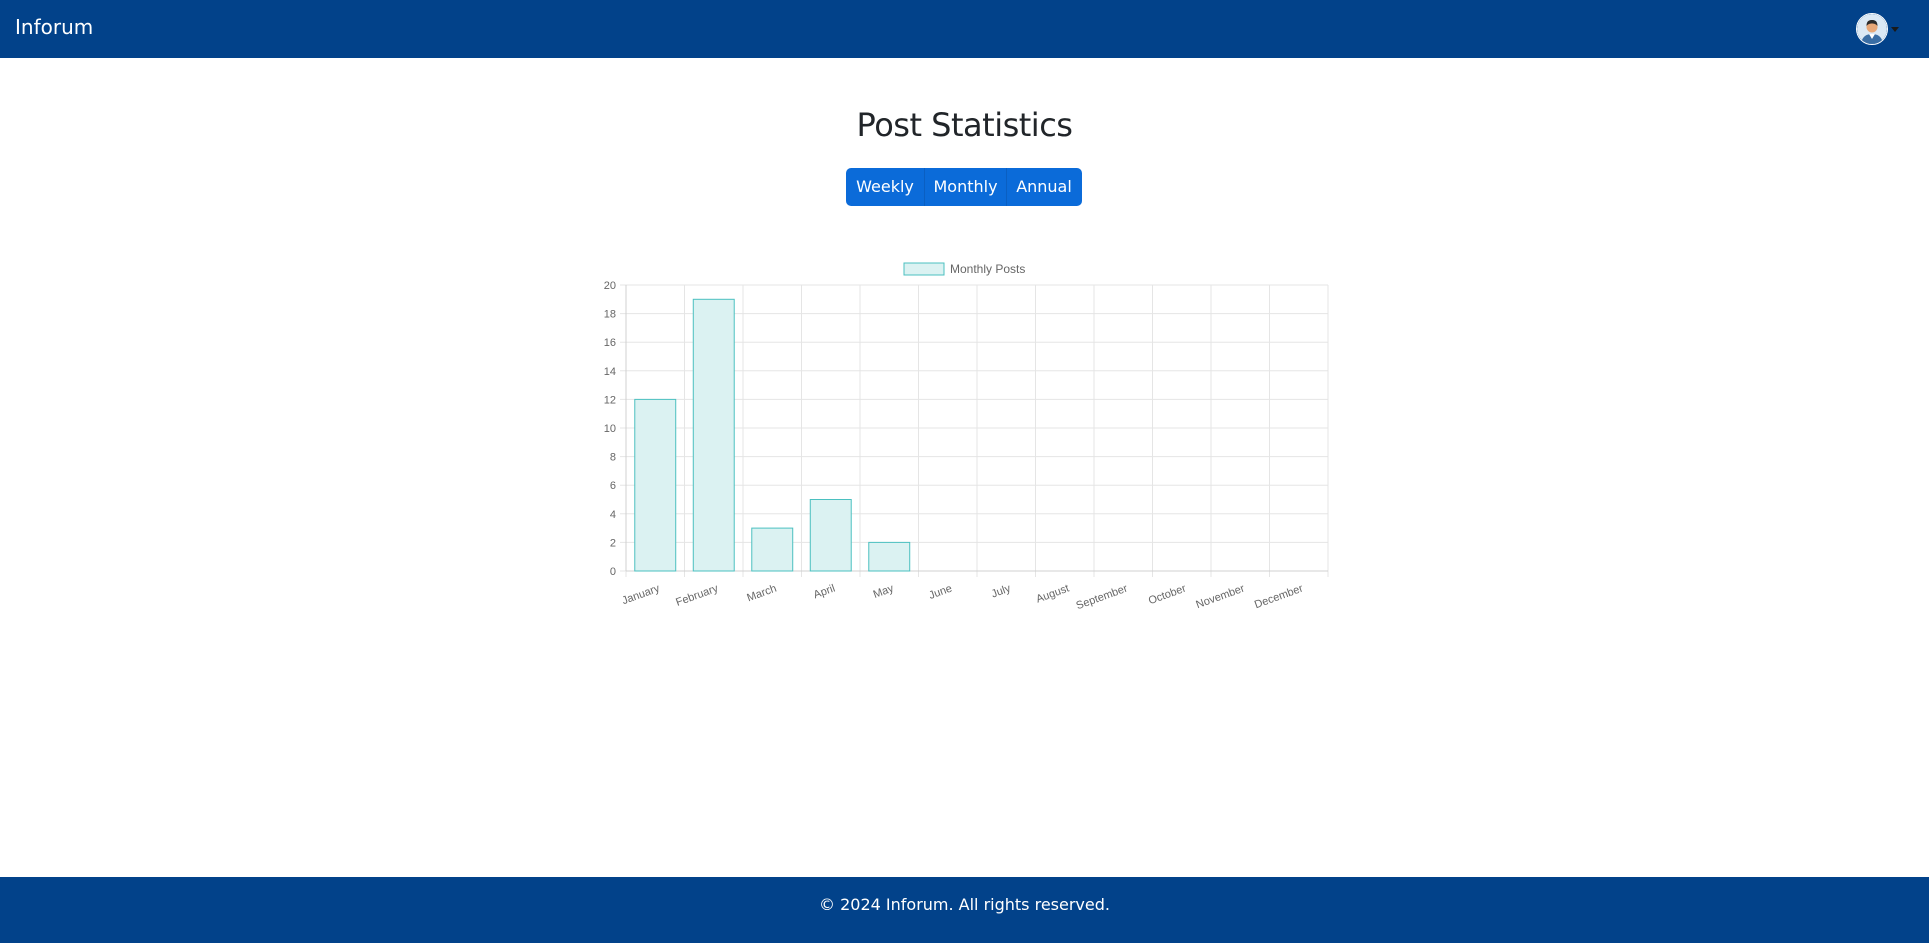 The width and height of the screenshot is (1929, 943). Describe the element at coordinates (761, 594) in the screenshot. I see `x-tick-label: March` at that location.